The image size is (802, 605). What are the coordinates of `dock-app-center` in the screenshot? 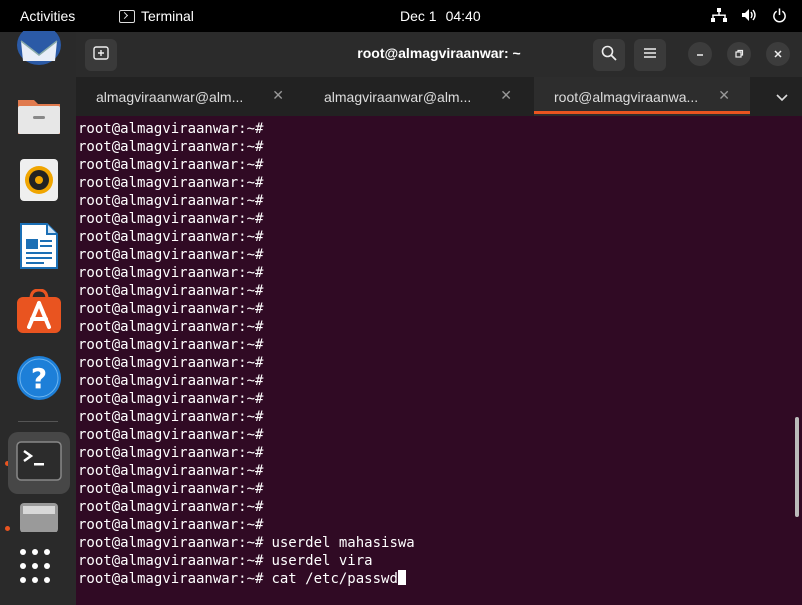 It's located at (39, 314).